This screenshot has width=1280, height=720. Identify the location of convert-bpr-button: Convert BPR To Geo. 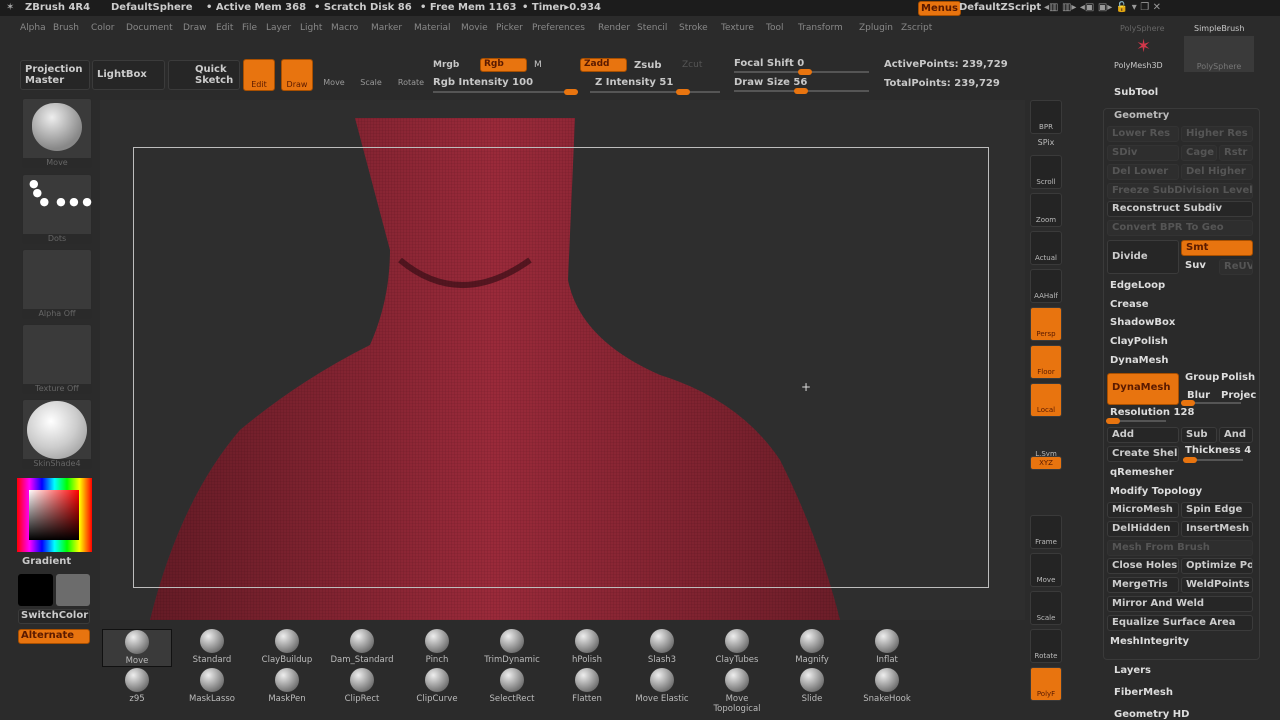
(1180, 228).